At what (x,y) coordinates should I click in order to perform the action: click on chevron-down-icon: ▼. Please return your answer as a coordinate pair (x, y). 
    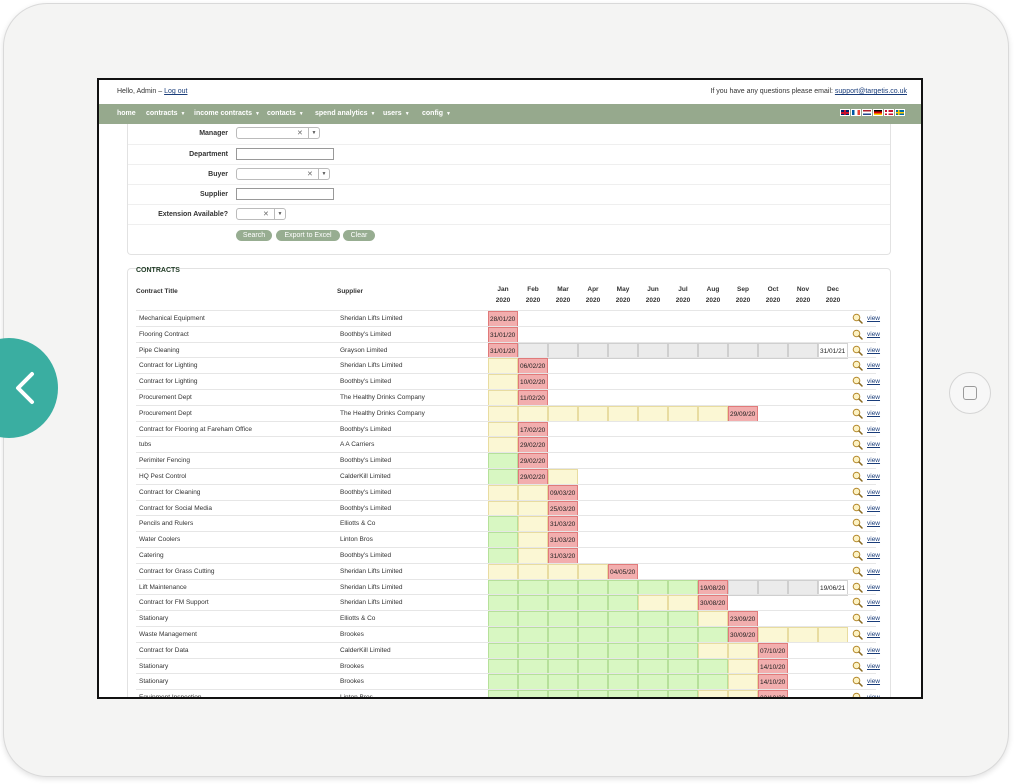
    Looking at the image, I should click on (448, 114).